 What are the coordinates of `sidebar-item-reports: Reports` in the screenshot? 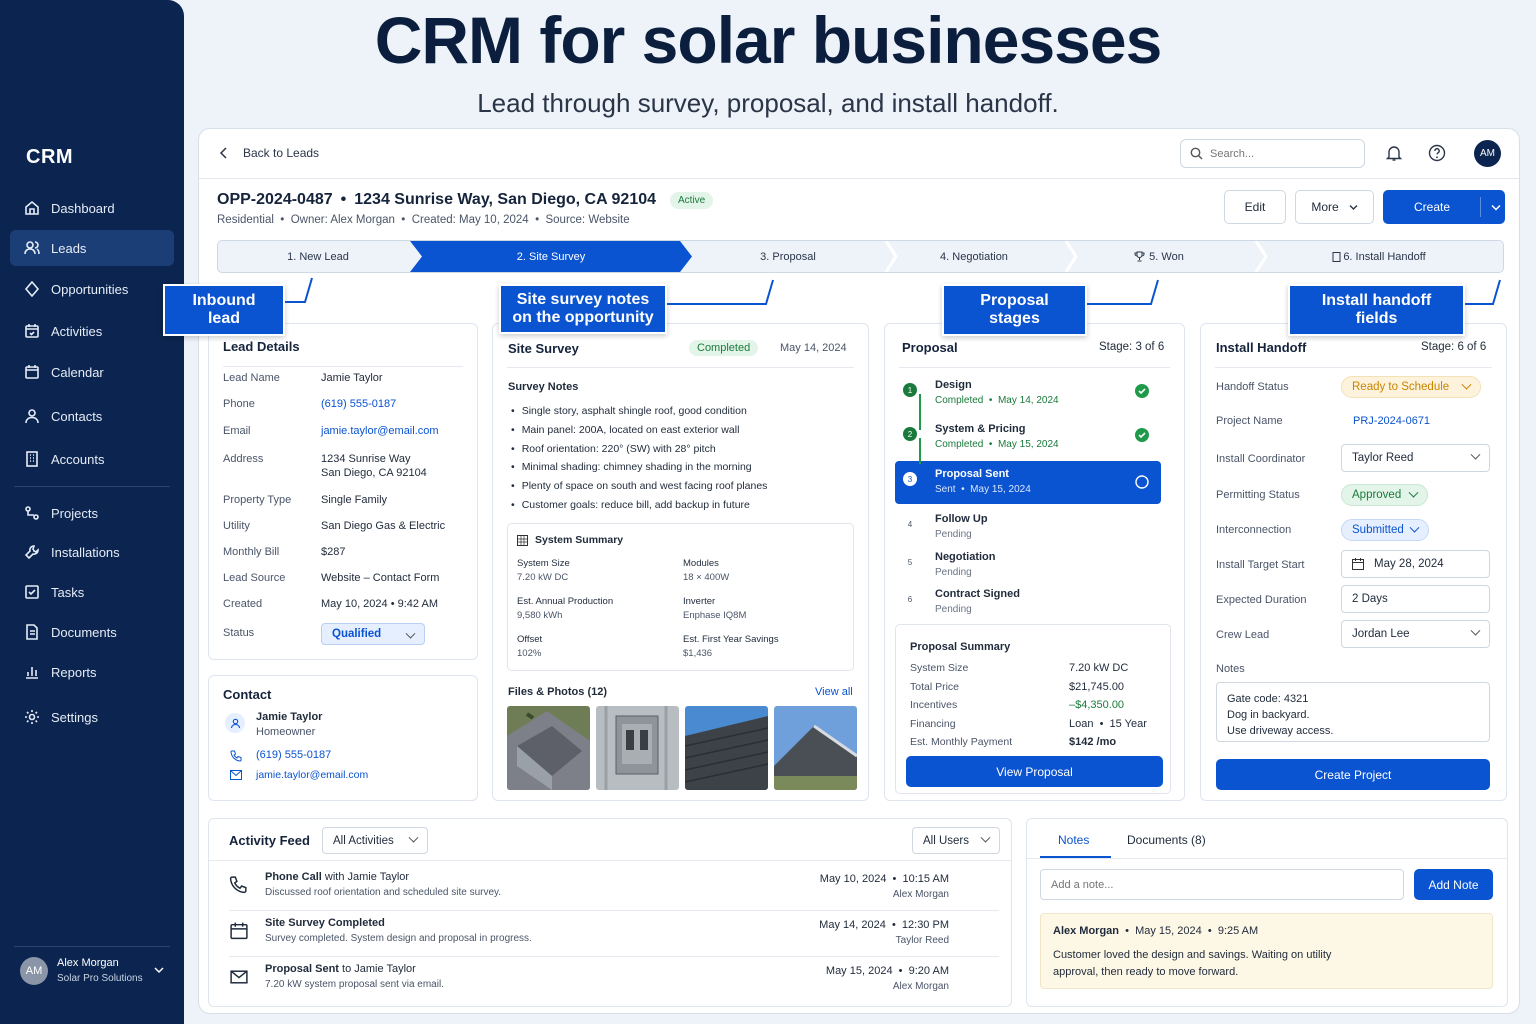 It's located at (92, 672).